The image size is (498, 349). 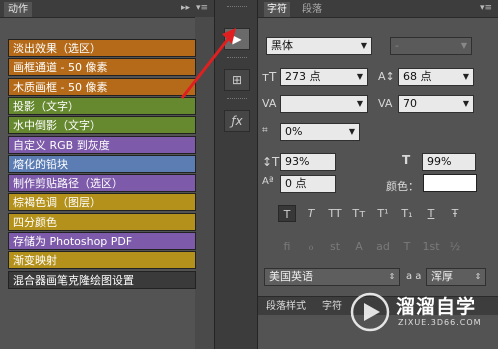 What do you see at coordinates (332, 277) in the screenshot?
I see `language-select: 美国英语 ⇕` at bounding box center [332, 277].